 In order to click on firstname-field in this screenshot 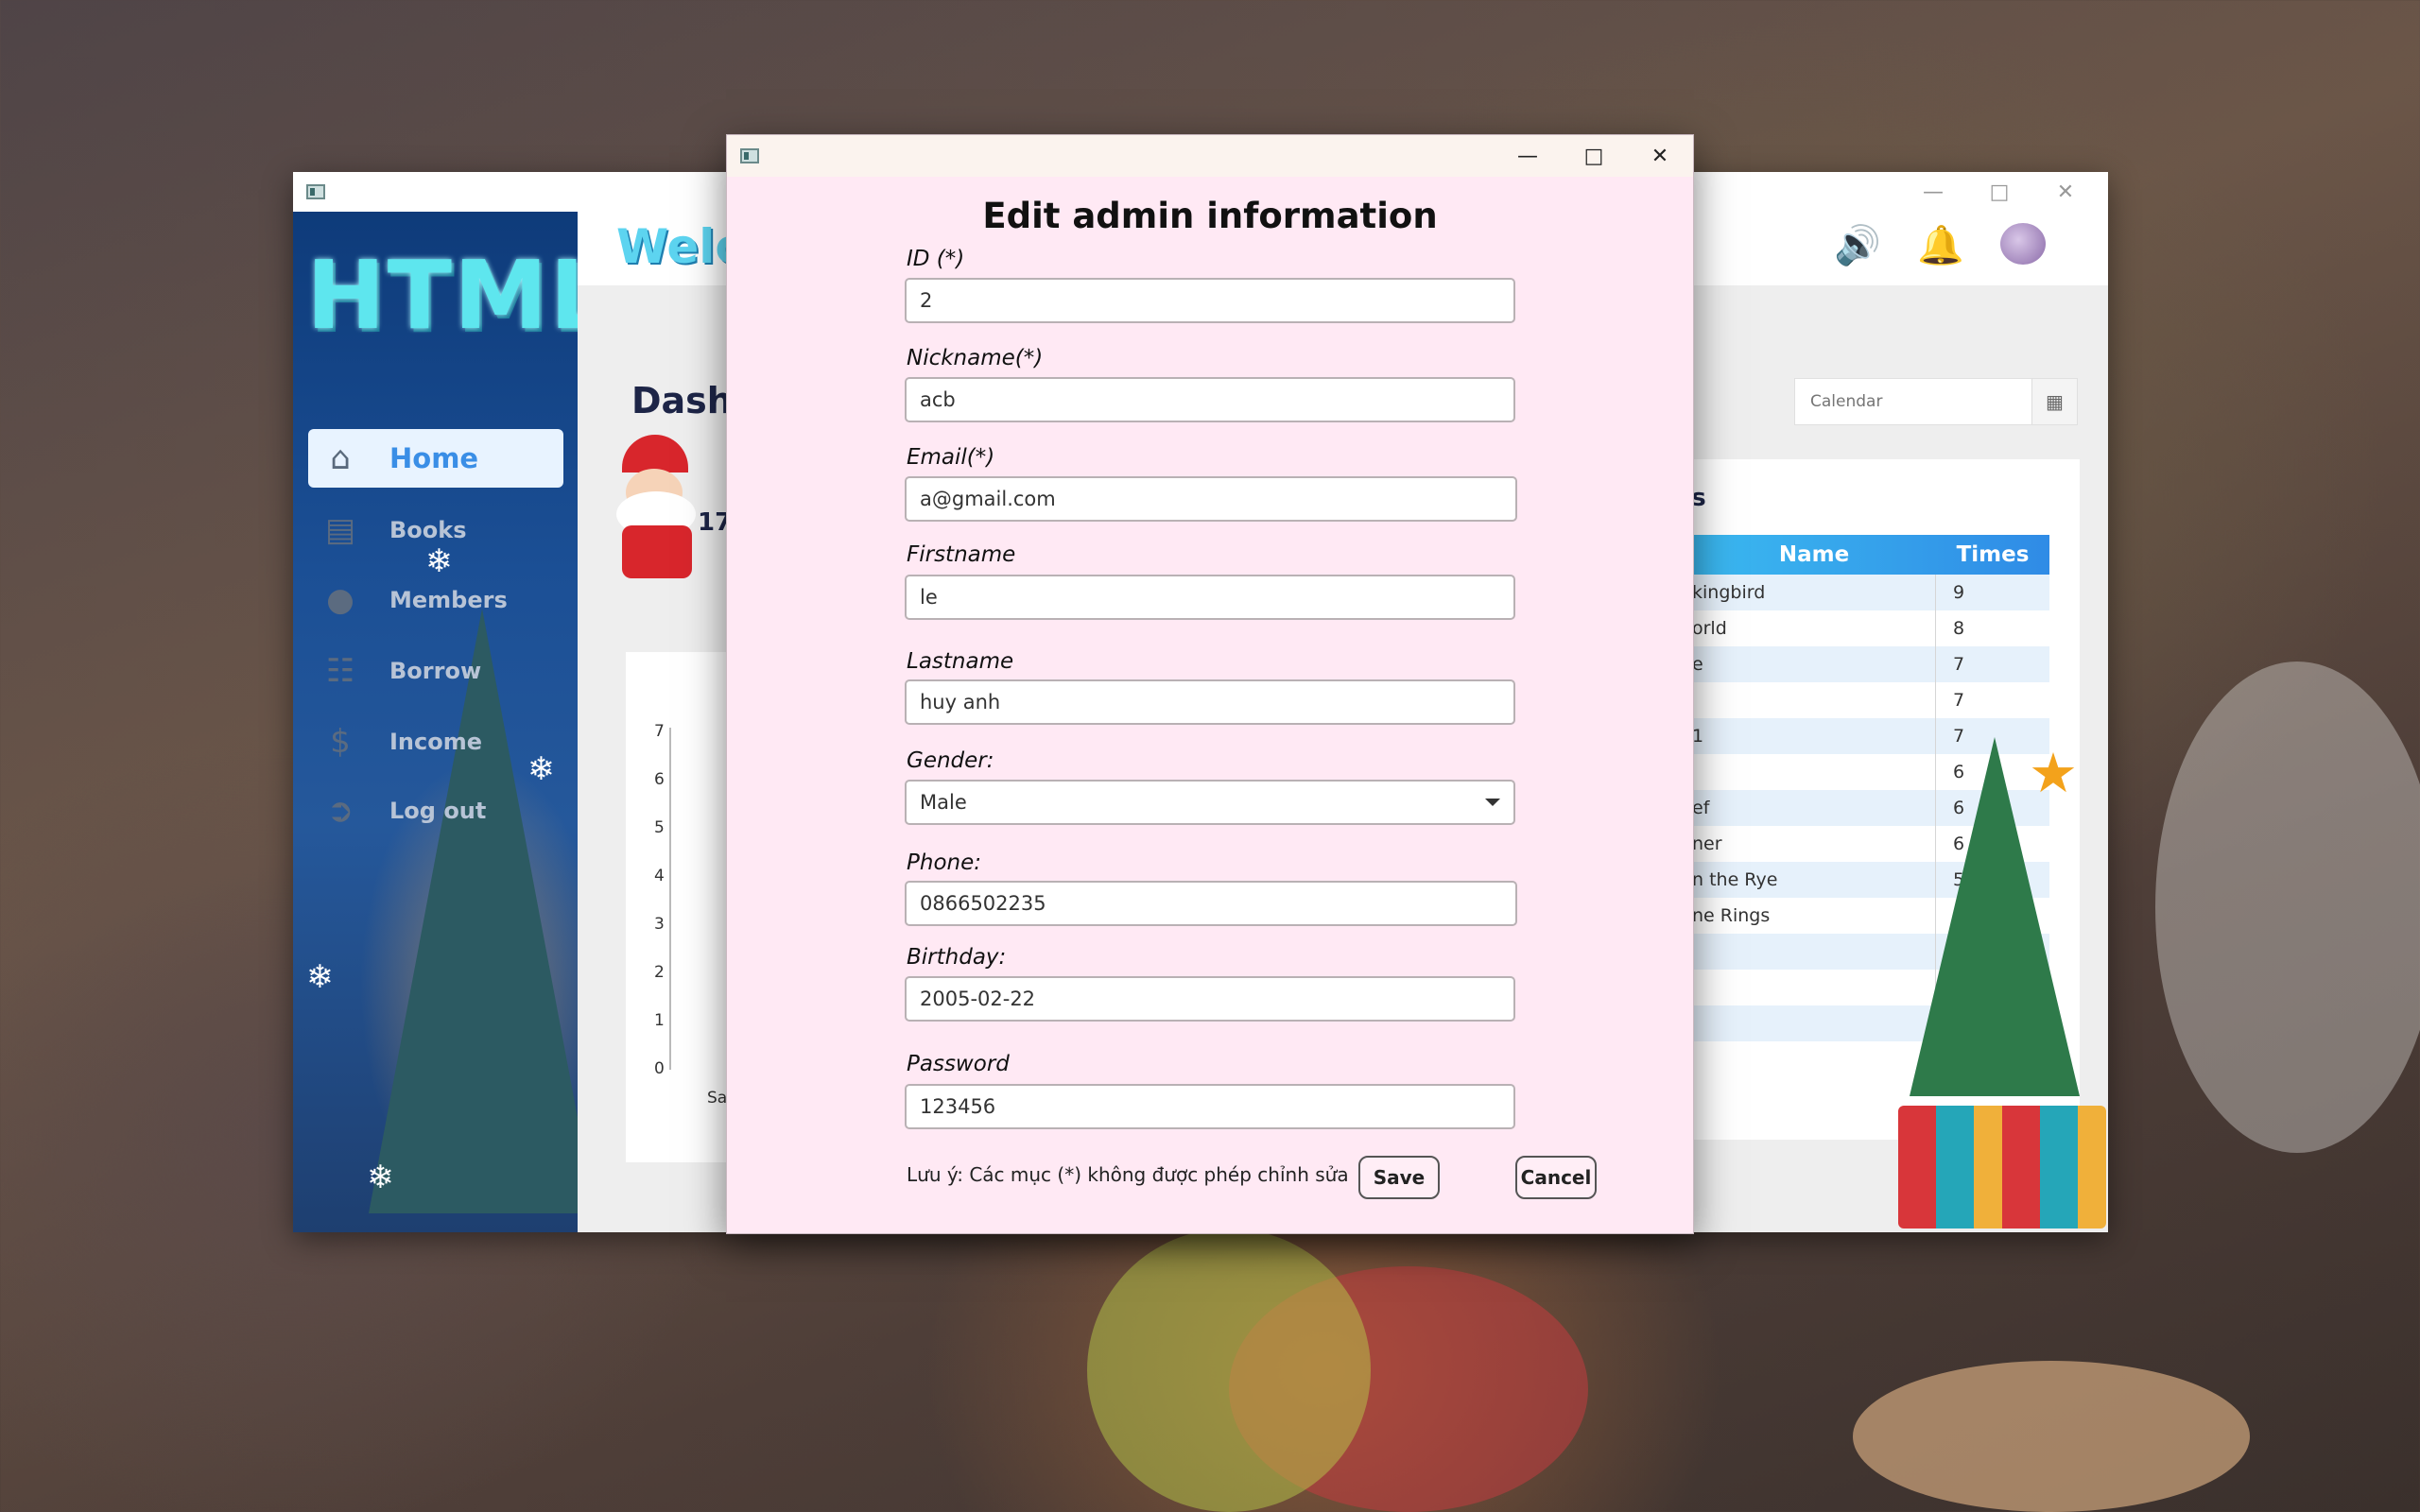, I will do `click(1210, 597)`.